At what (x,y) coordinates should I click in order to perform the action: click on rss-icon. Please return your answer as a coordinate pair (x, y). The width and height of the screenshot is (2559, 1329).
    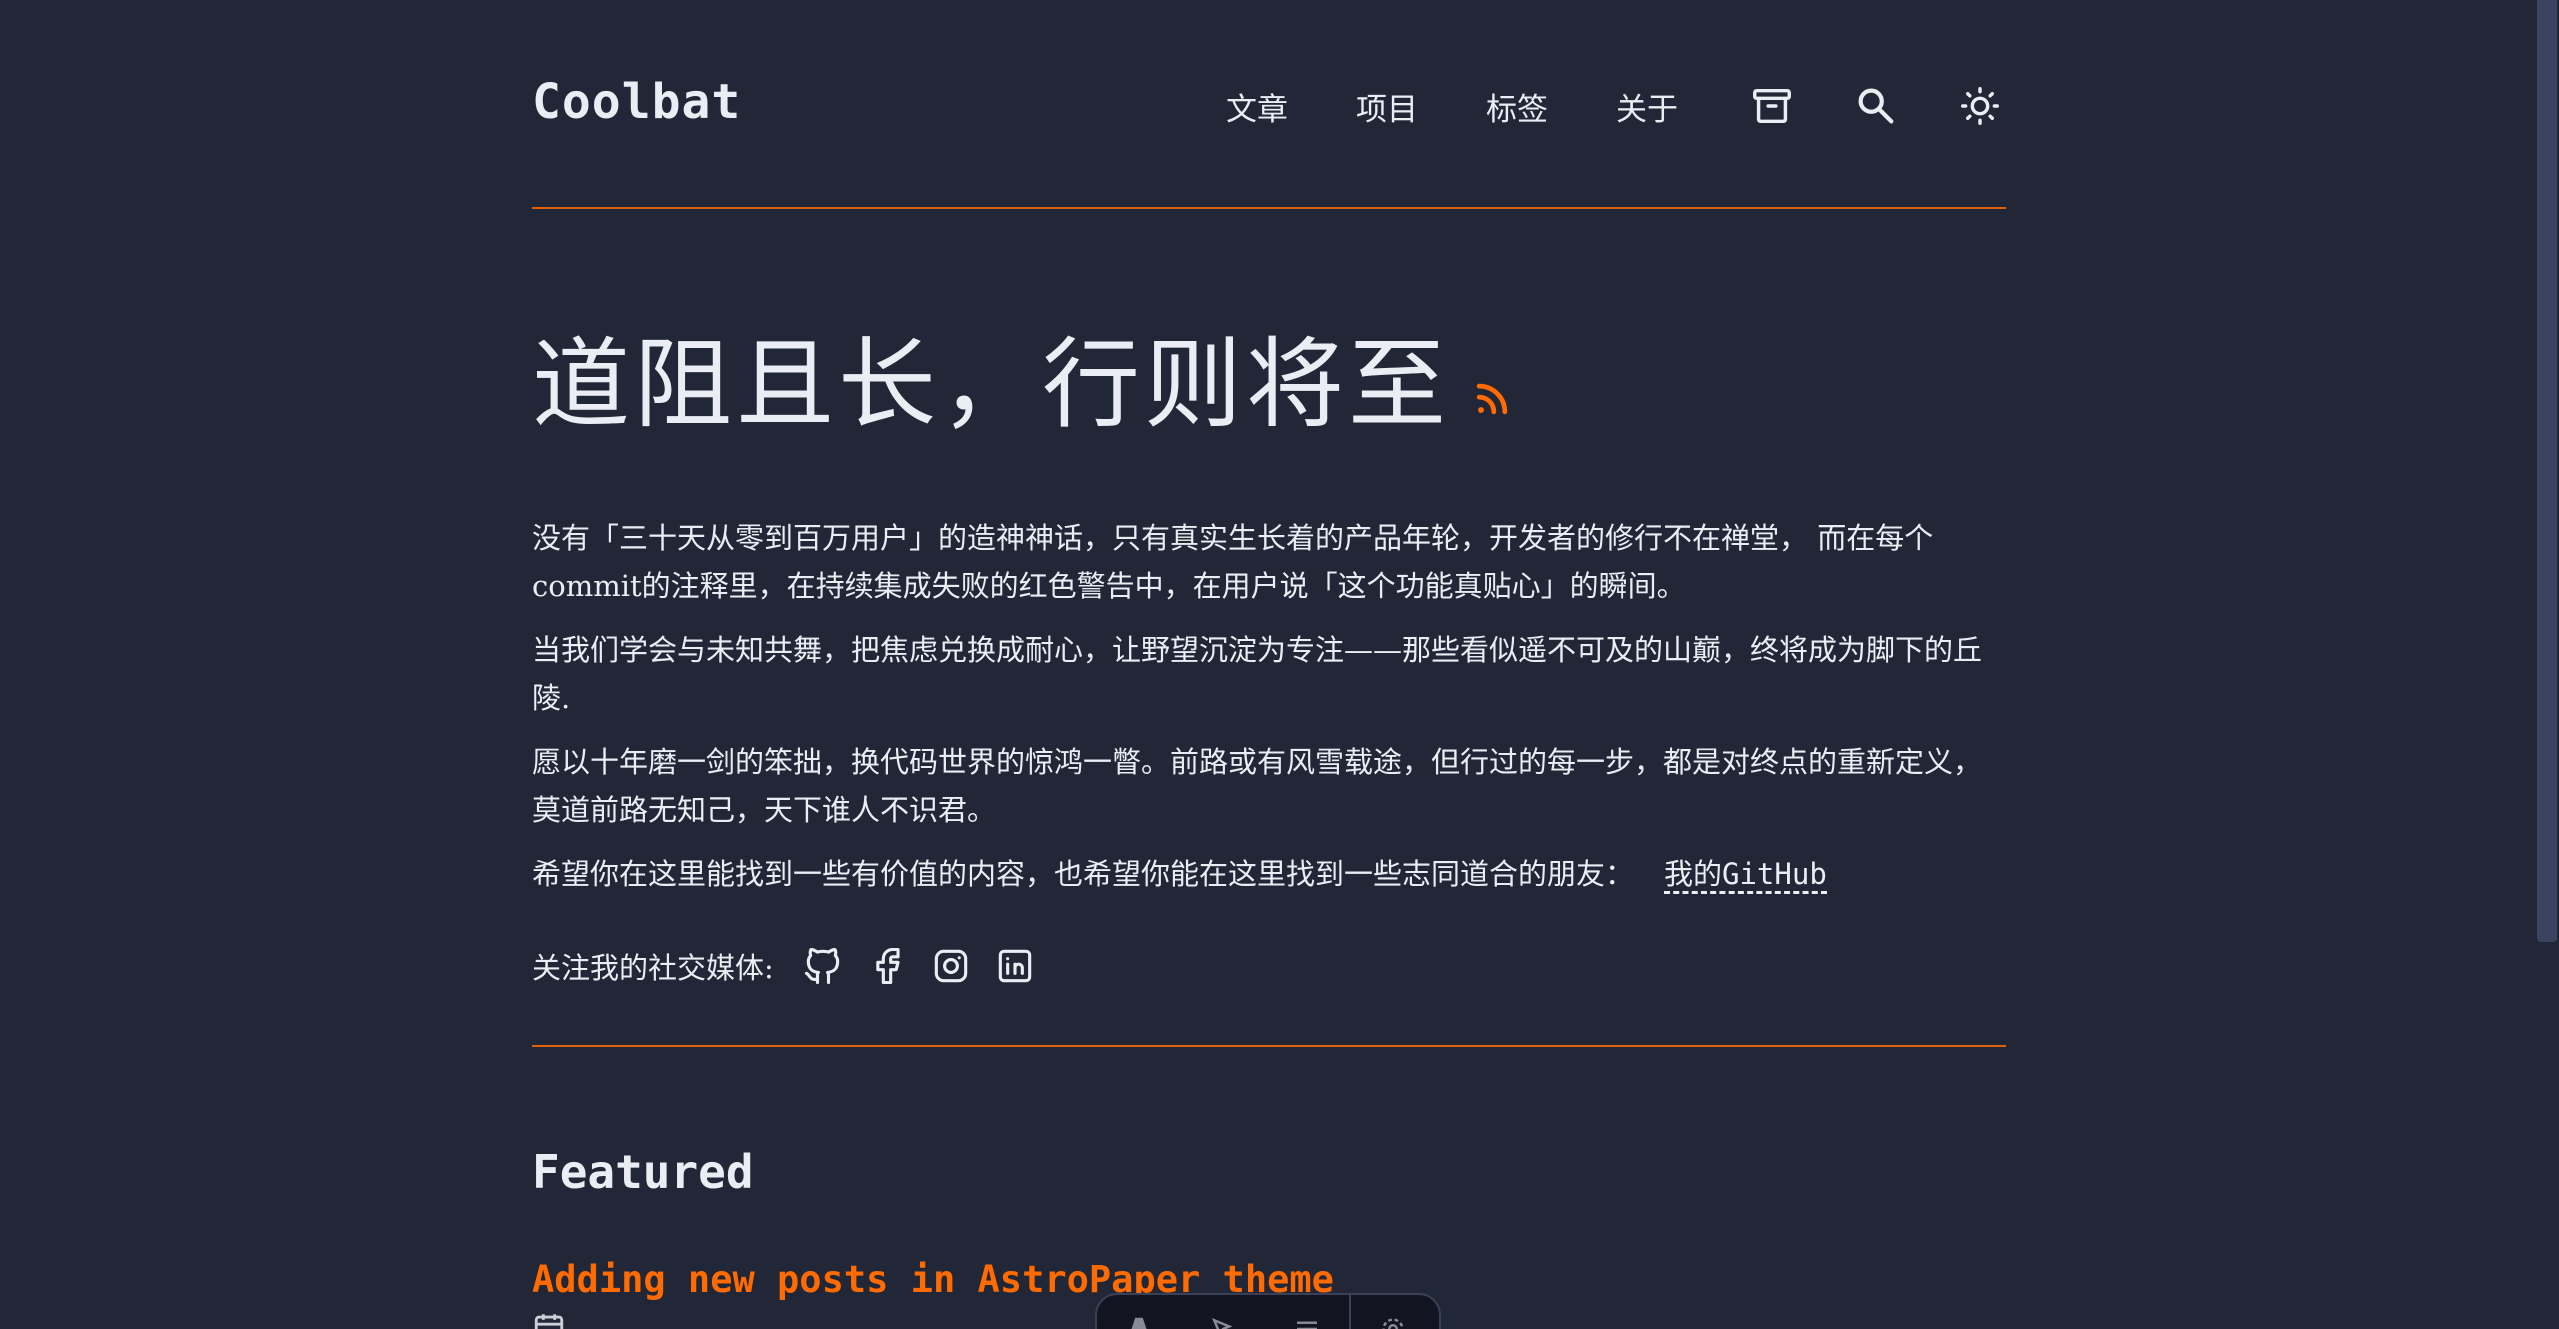
    Looking at the image, I should click on (1492, 399).